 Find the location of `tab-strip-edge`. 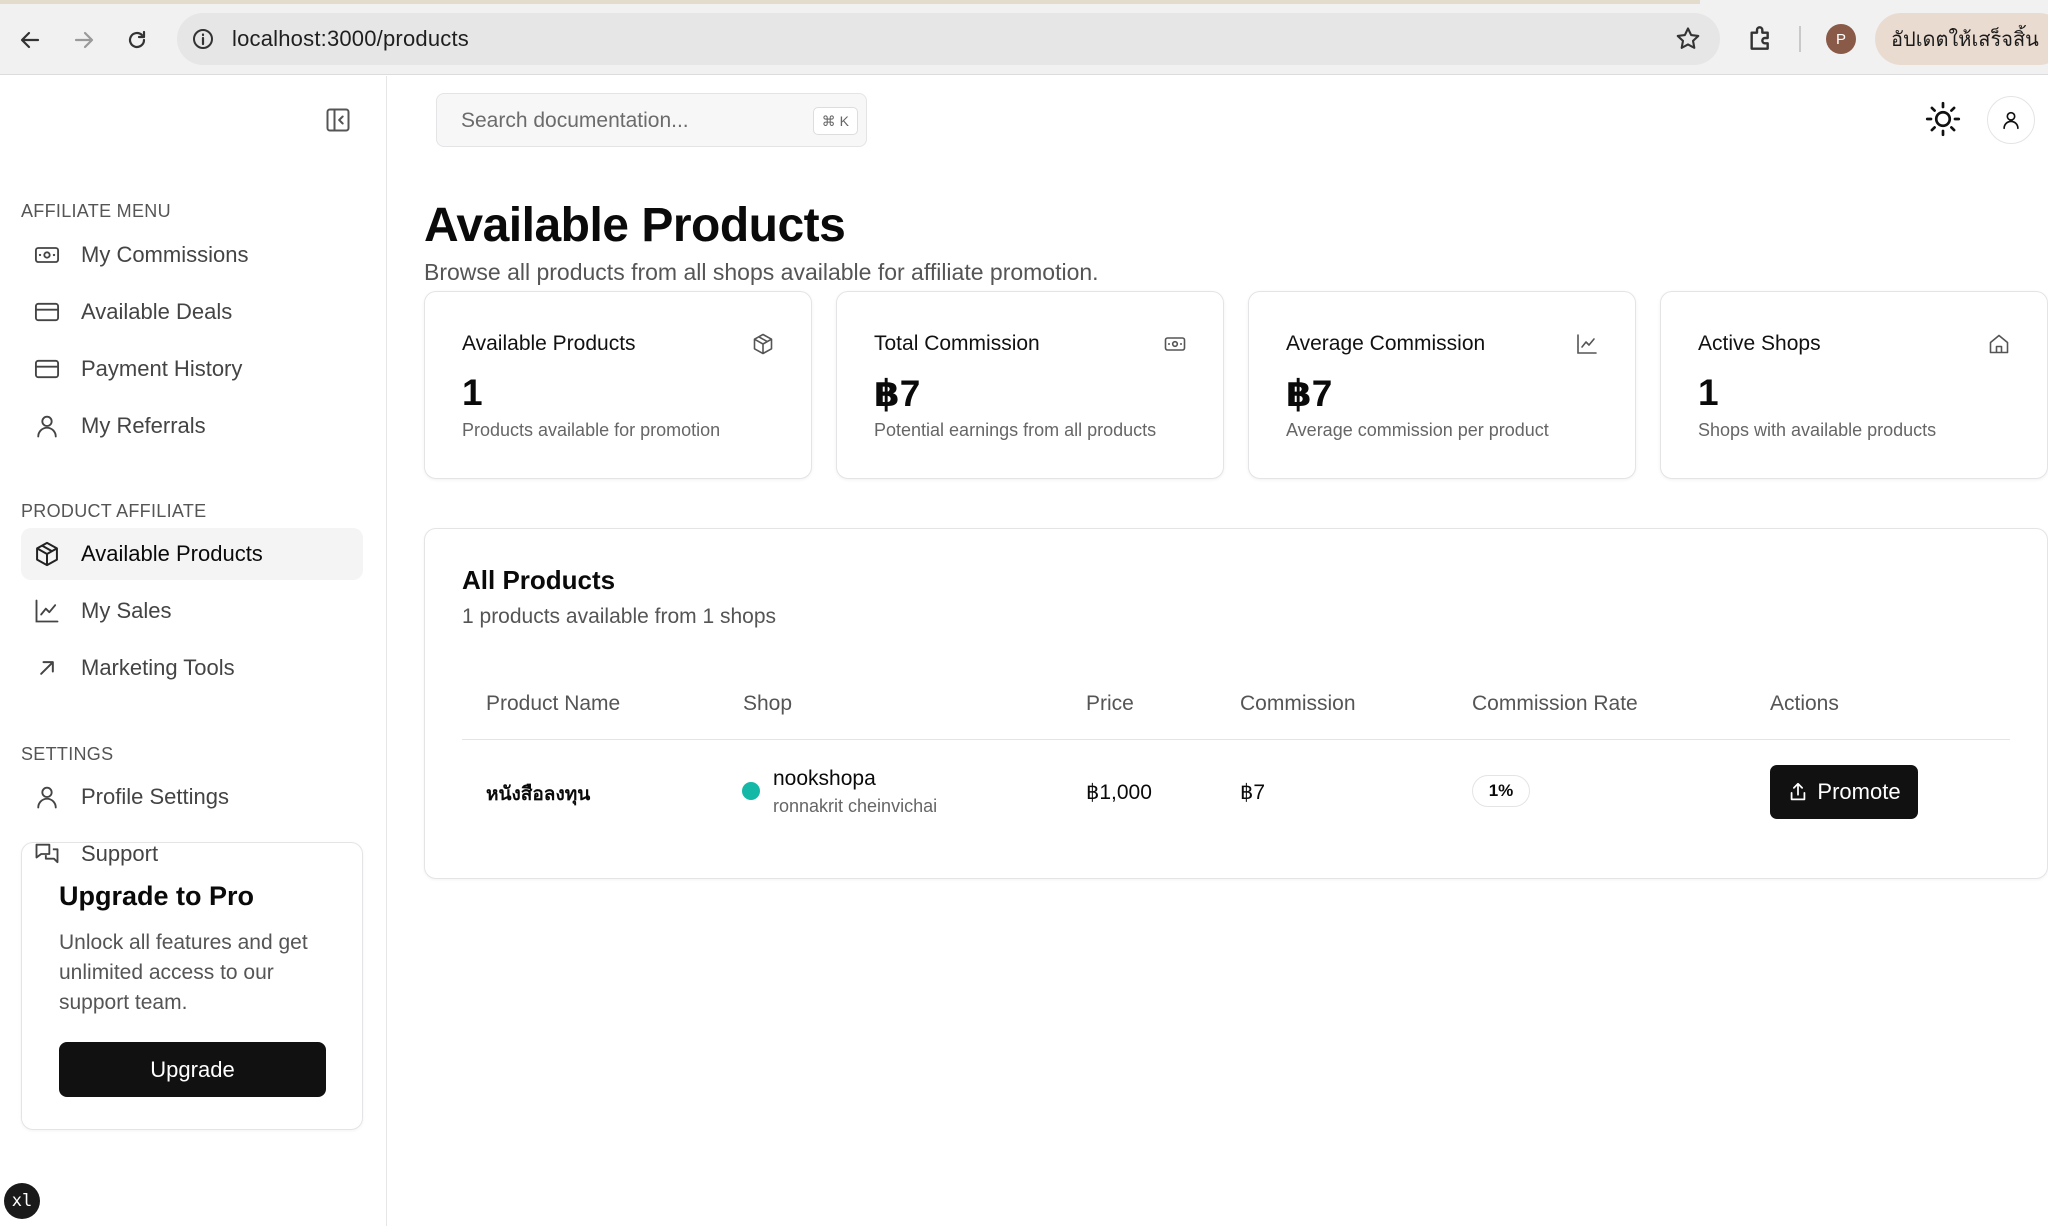

tab-strip-edge is located at coordinates (850, 2).